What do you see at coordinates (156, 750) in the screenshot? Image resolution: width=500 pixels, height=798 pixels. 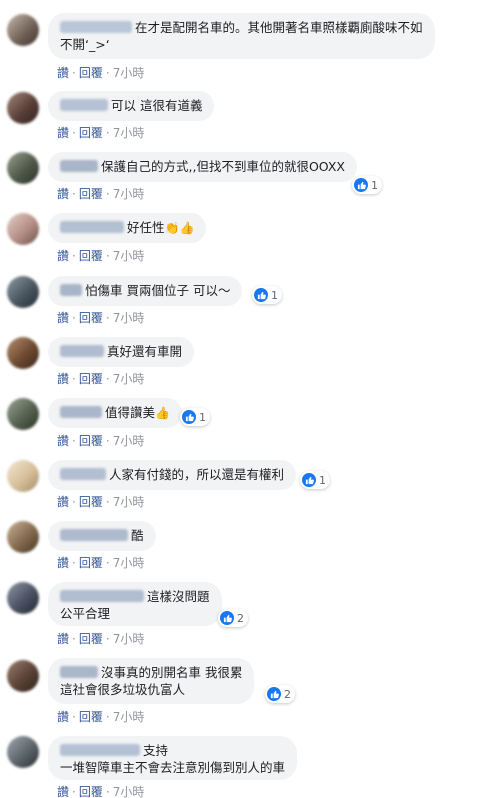 I see `comment-text: 支持` at bounding box center [156, 750].